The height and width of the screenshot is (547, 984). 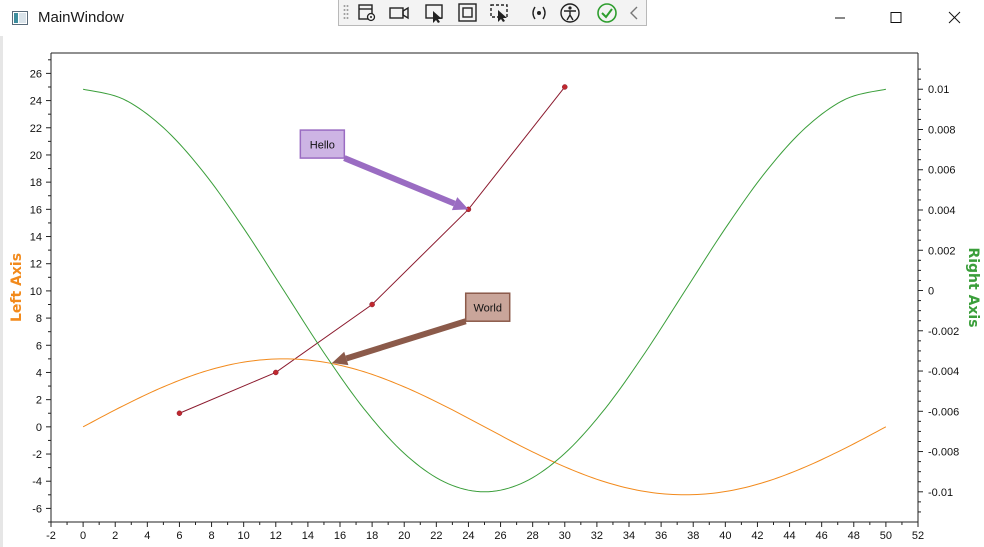 What do you see at coordinates (597, 536) in the screenshot?
I see `x-tick-label: 32` at bounding box center [597, 536].